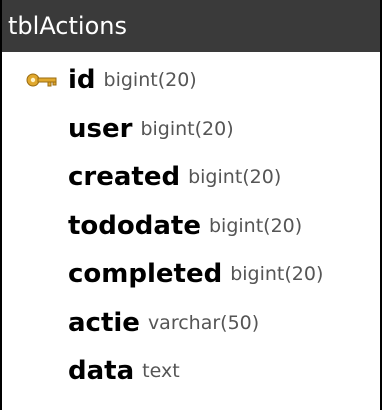 Image resolution: width=385 pixels, height=410 pixels. What do you see at coordinates (161, 371) in the screenshot?
I see `column-type: text` at bounding box center [161, 371].